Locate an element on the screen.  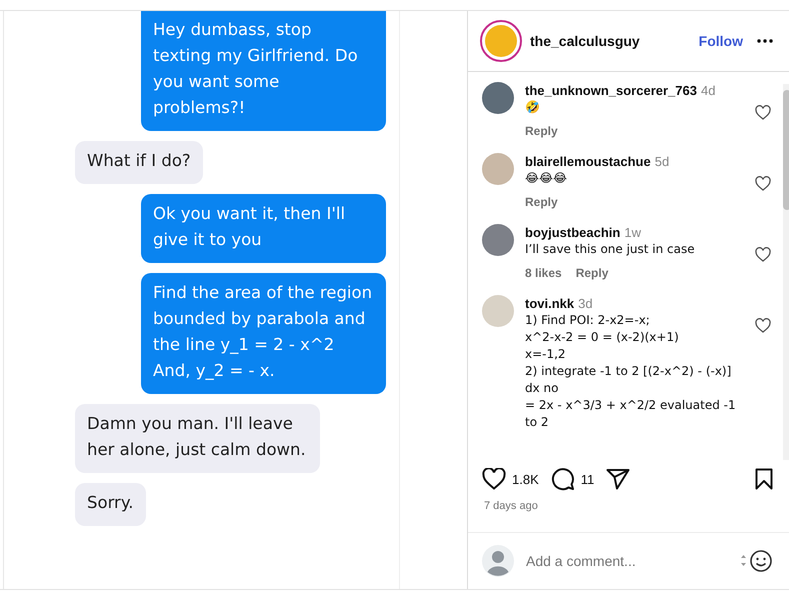
received-message: What if I do? is located at coordinates (139, 162).